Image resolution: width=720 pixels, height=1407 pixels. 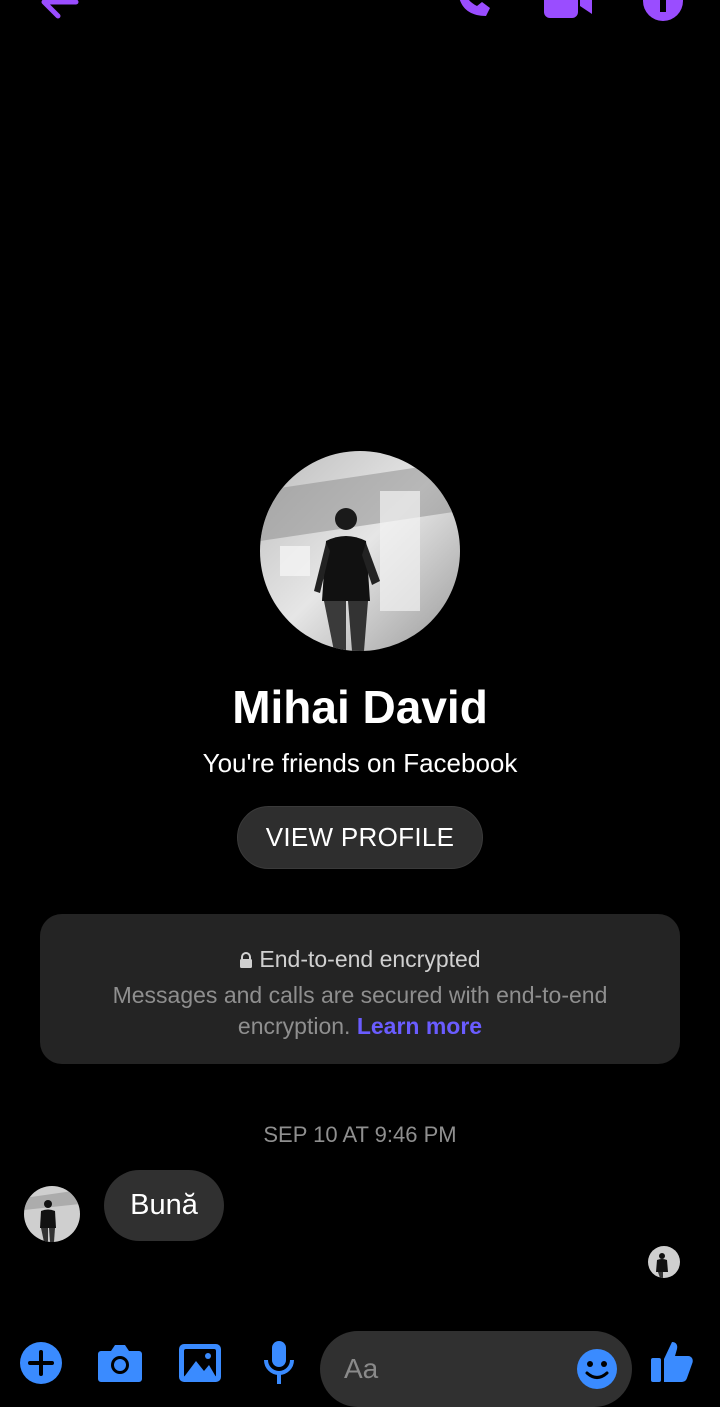 I want to click on friendship-status: You're friends on Facebook, so click(x=360, y=763).